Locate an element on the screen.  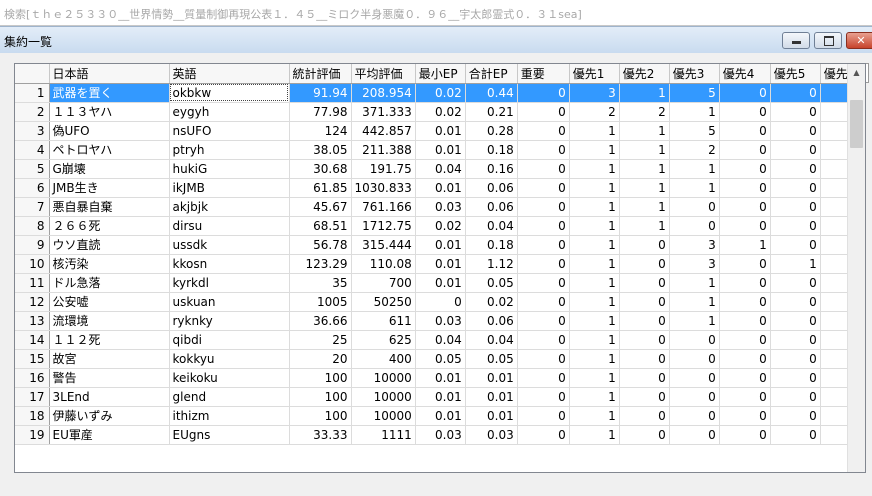
table-cell: 315.444 is located at coordinates (383, 245).